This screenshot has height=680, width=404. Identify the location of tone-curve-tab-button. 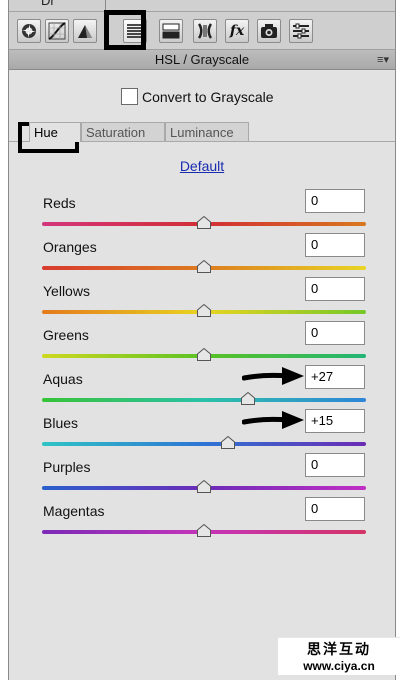
(57, 31).